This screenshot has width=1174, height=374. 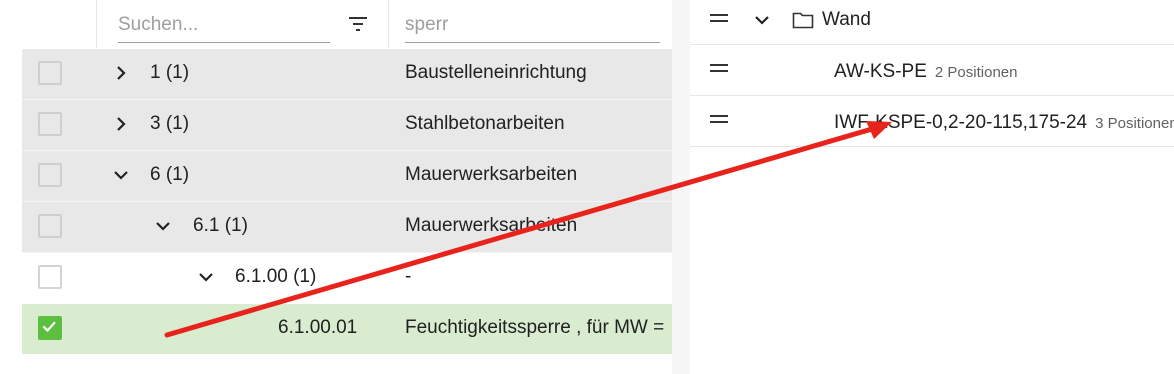 I want to click on row-number: 6.1 (1), so click(x=220, y=225).